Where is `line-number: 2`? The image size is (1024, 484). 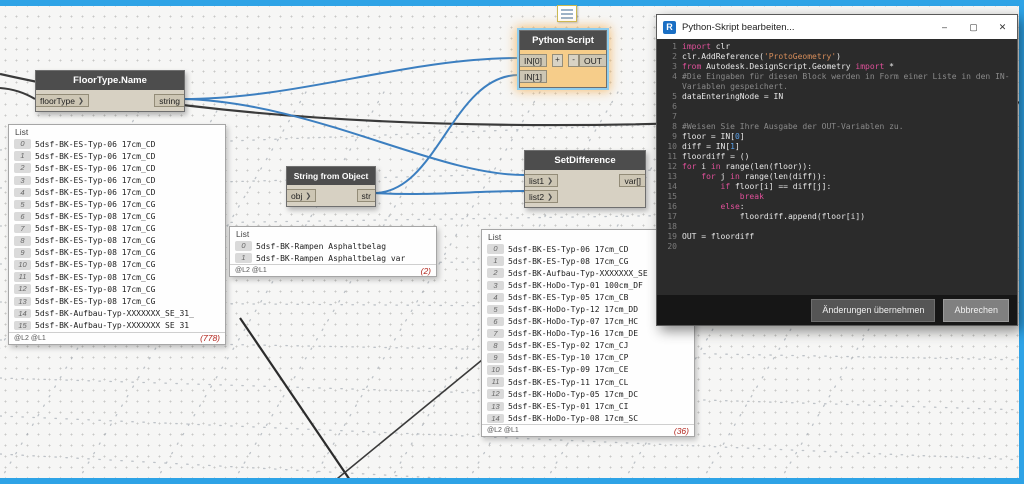 line-number: 2 is located at coordinates (674, 56).